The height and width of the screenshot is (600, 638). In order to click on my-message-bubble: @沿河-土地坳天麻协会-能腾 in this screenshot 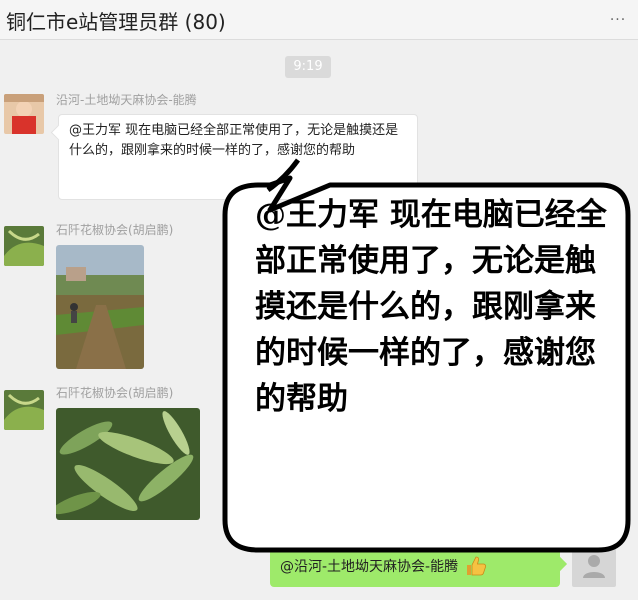, I will do `click(415, 566)`.